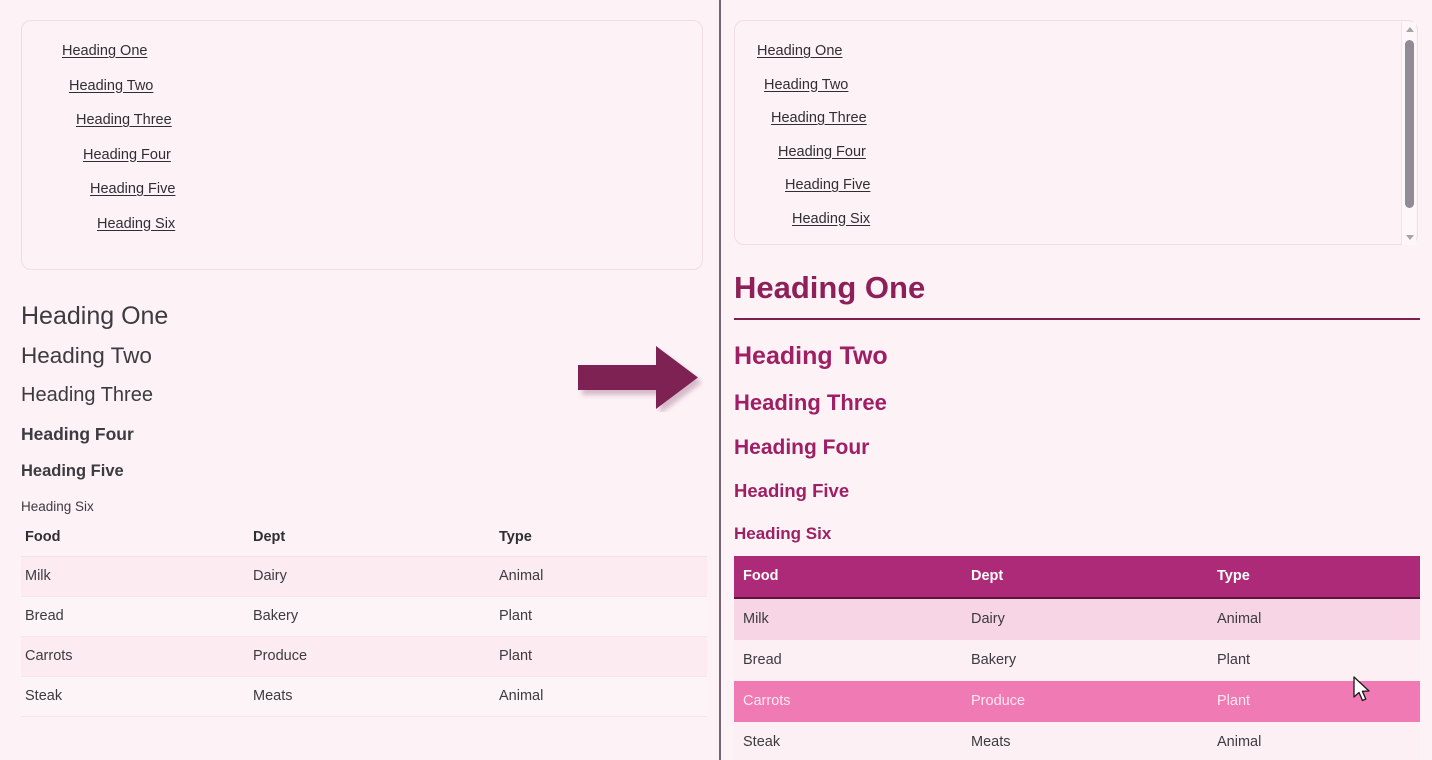 The image size is (1432, 760). Describe the element at coordinates (1077, 291) in the screenshot. I see `heading-level-1-styled: Heading One` at that location.